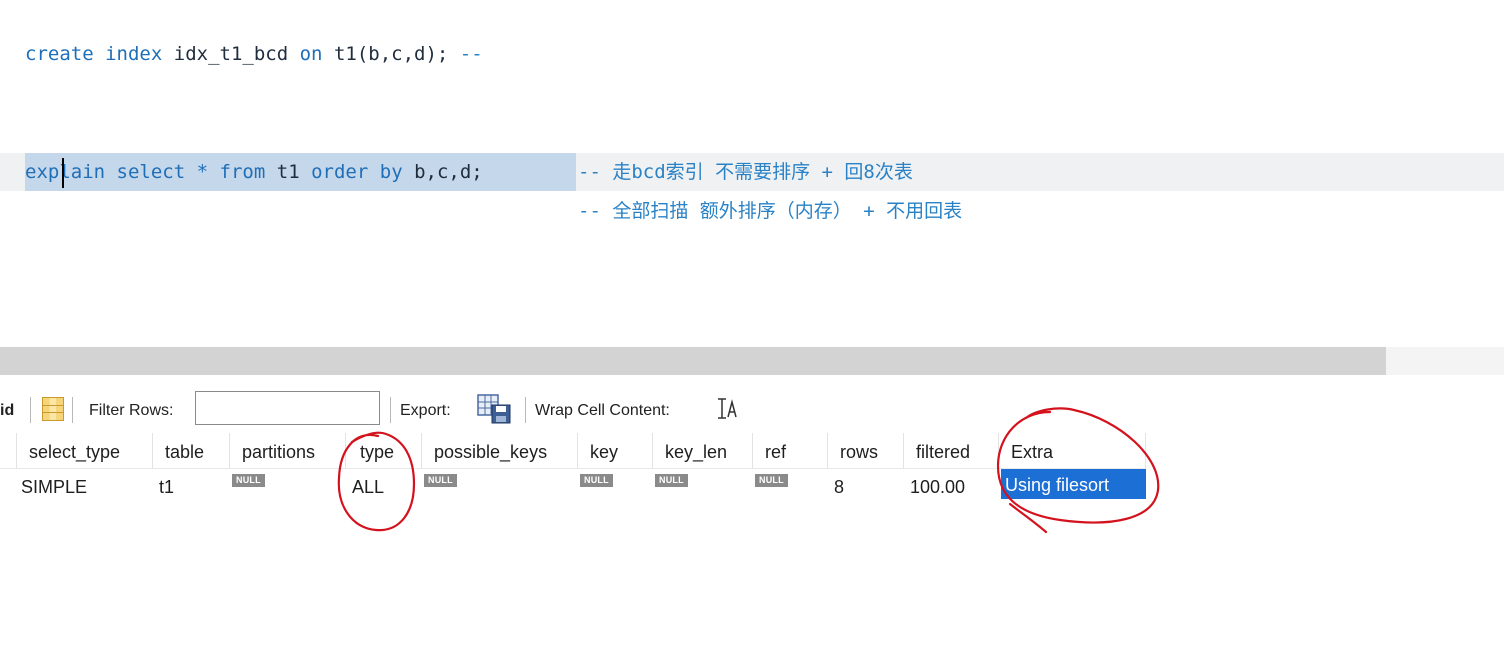 The height and width of the screenshot is (670, 1504). What do you see at coordinates (191, 451) in the screenshot?
I see `column-header-table: table` at bounding box center [191, 451].